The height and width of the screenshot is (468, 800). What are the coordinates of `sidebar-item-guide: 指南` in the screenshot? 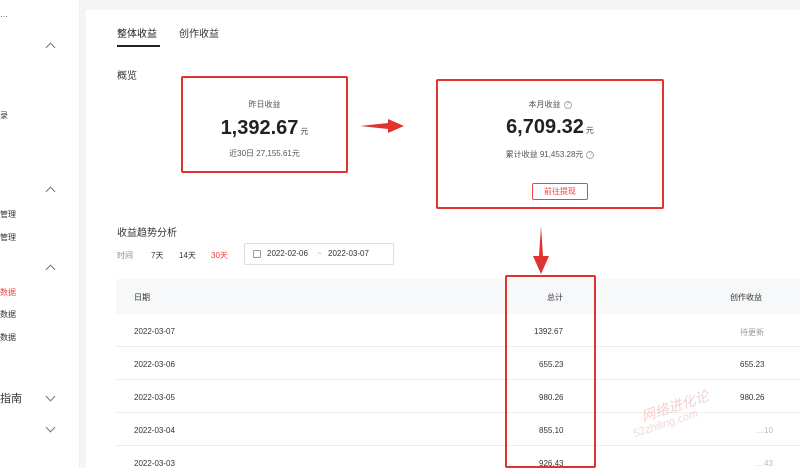 It's located at (11, 398).